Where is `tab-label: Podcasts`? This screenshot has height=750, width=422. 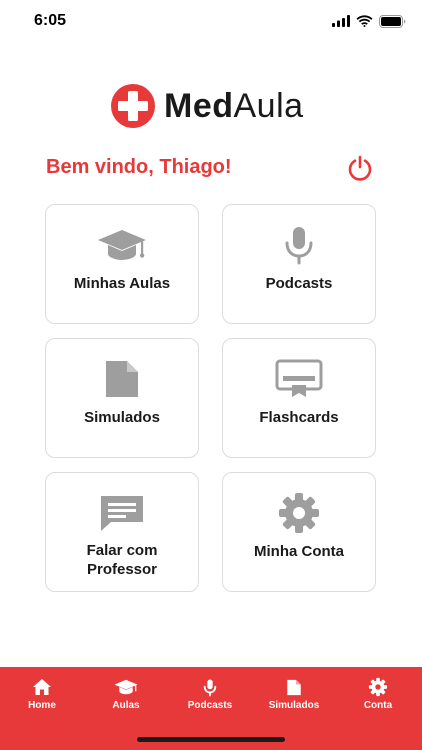 tab-label: Podcasts is located at coordinates (210, 705).